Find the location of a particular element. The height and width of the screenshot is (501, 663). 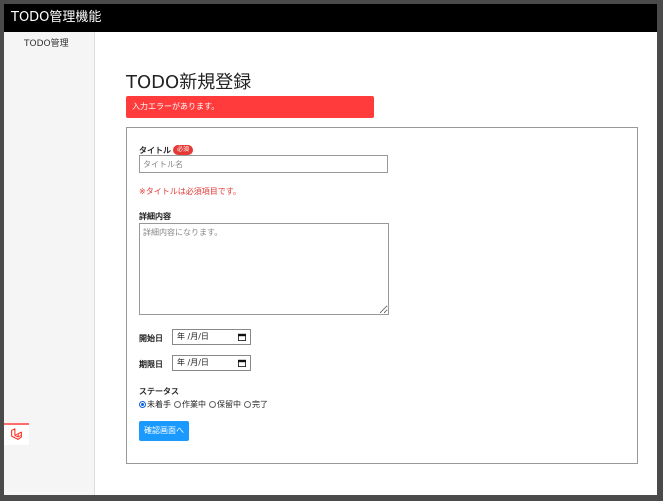

required-badge: 必須 is located at coordinates (183, 150).